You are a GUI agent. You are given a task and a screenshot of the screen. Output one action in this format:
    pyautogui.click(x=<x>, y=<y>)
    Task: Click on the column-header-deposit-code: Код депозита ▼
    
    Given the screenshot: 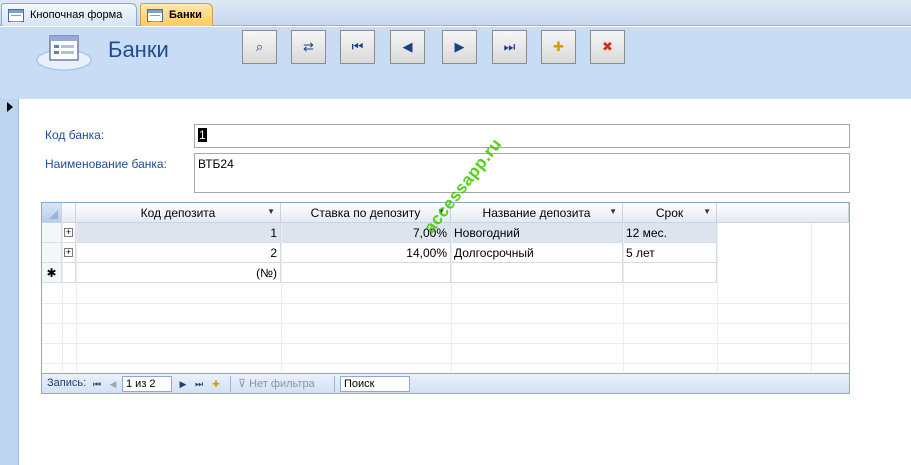 What is the action you would take?
    pyautogui.click(x=178, y=213)
    